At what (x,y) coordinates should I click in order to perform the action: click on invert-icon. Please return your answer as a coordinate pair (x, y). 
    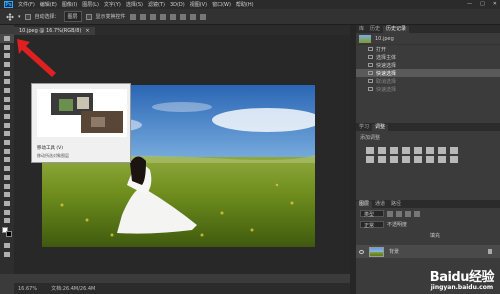
    Looking at the image, I should click on (406, 159).